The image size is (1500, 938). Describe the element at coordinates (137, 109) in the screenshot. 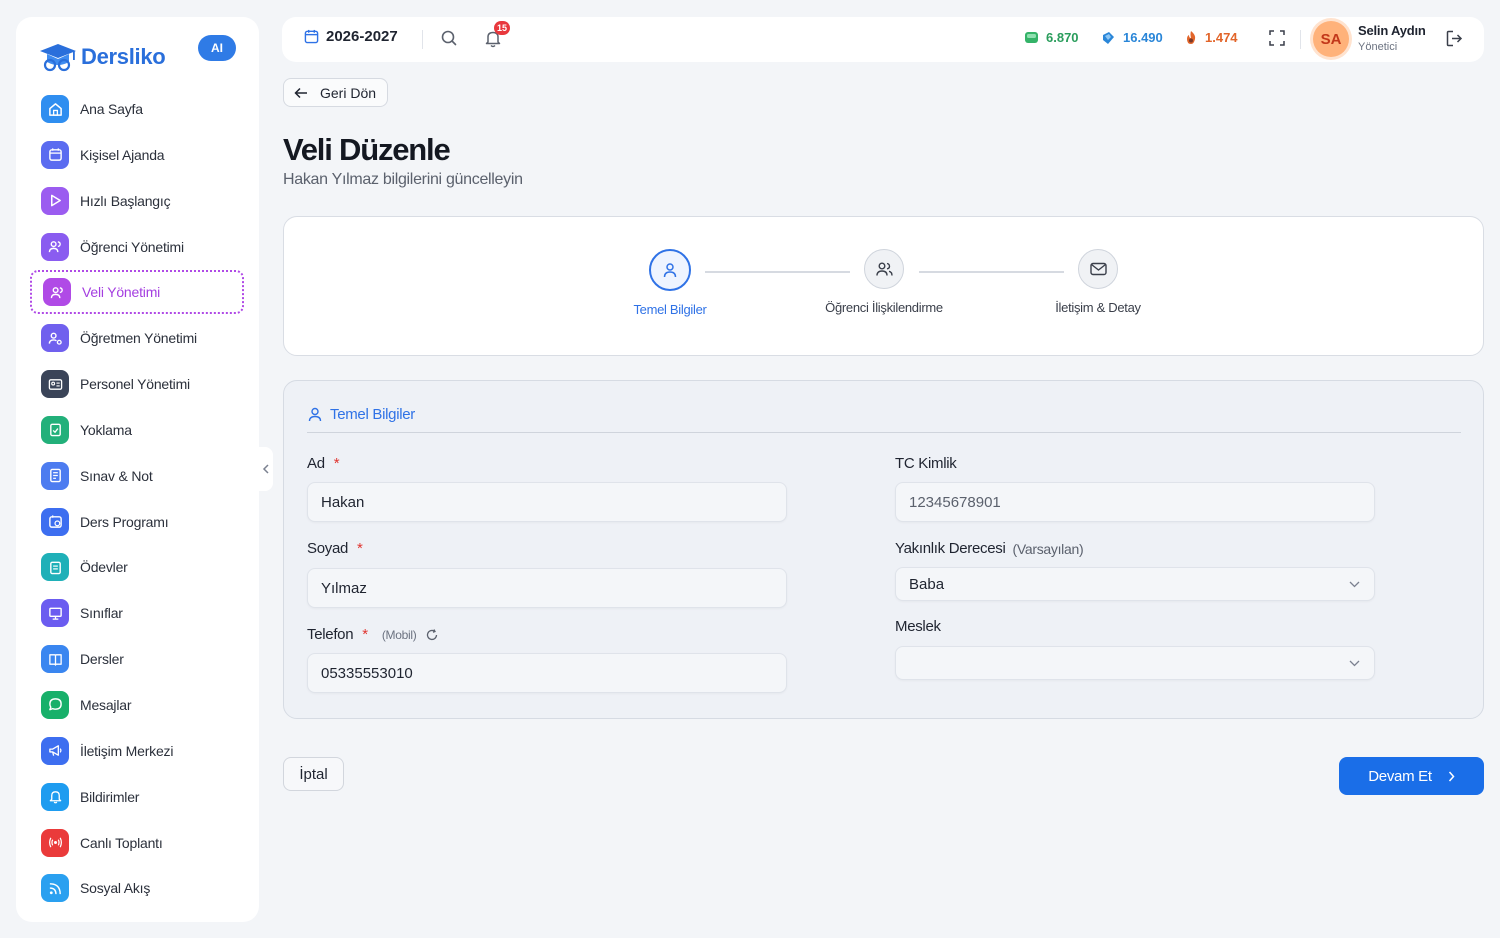

I see `sidebar-item-ana-sayfa: Ana Sayfa` at that location.